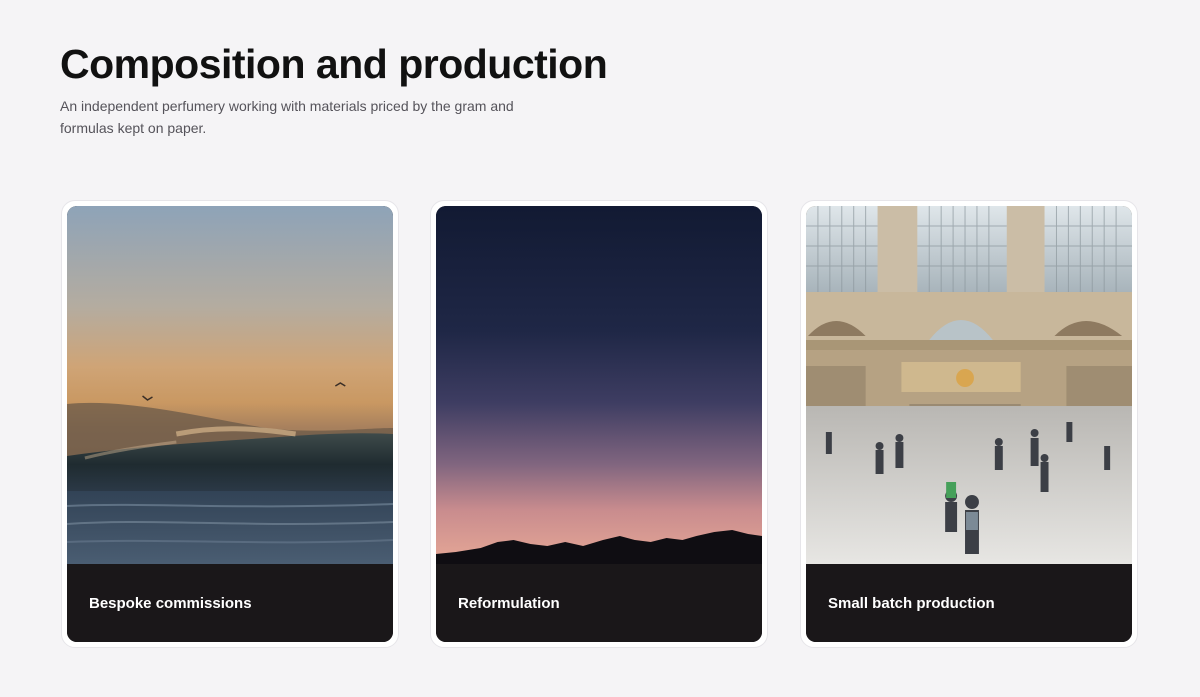  Describe the element at coordinates (170, 603) in the screenshot. I see `card-label: Bespoke commissions` at that location.